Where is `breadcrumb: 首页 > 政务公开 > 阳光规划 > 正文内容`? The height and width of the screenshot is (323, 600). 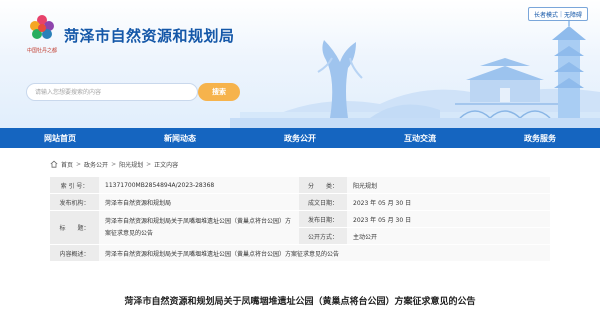
breadcrumb: 首页 > 政务公开 > 阳光规划 > 正文内容 is located at coordinates (114, 164).